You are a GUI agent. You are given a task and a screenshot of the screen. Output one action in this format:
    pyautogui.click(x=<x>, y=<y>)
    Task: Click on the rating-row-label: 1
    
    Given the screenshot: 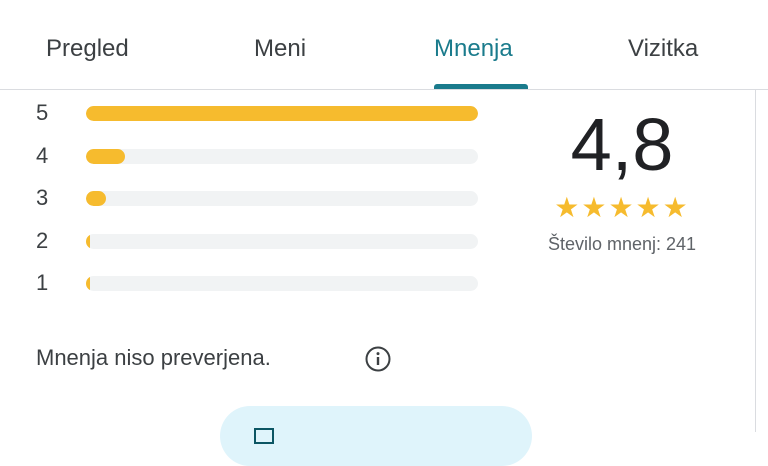 What is the action you would take?
    pyautogui.click(x=42, y=282)
    